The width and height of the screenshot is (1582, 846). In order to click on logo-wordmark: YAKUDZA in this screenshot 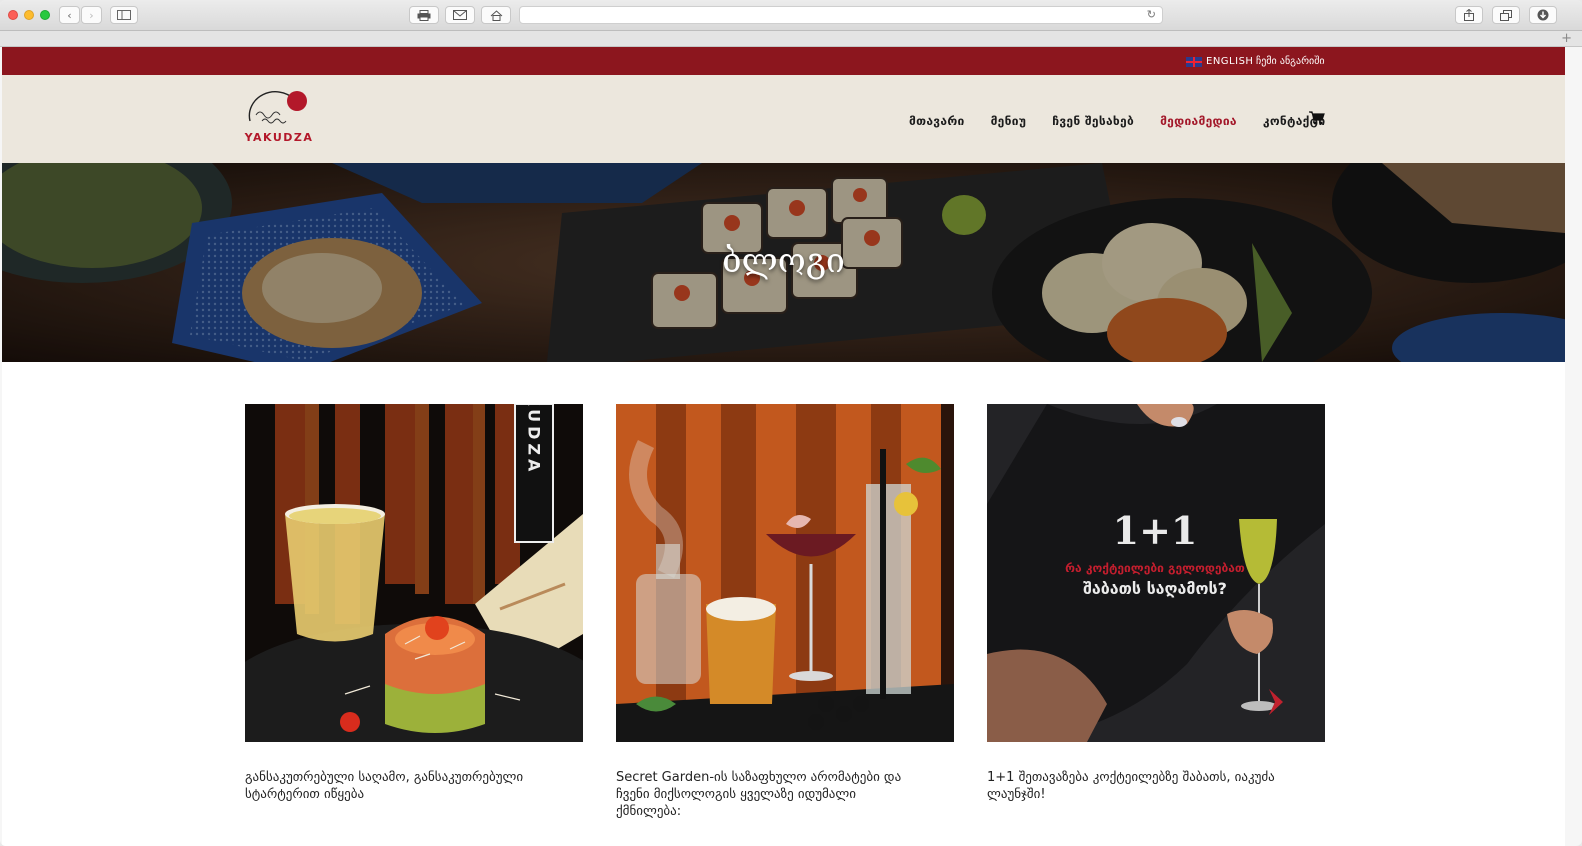, I will do `click(278, 137)`.